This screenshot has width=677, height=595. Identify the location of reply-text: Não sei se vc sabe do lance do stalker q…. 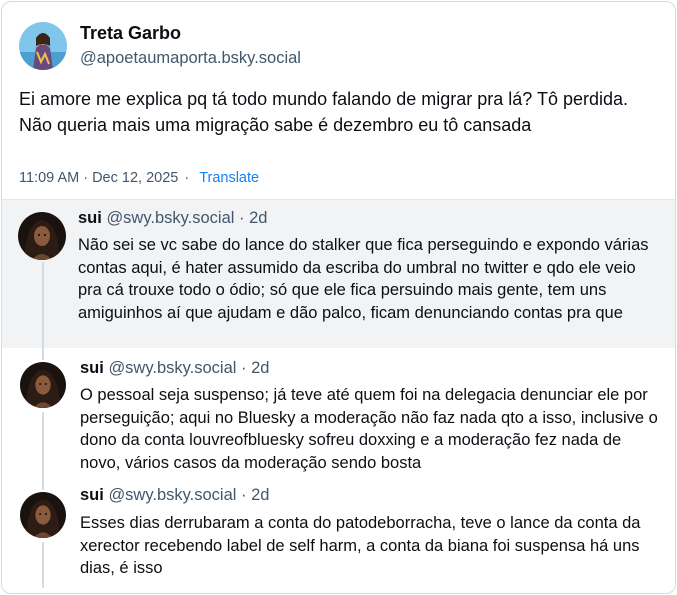
(363, 279).